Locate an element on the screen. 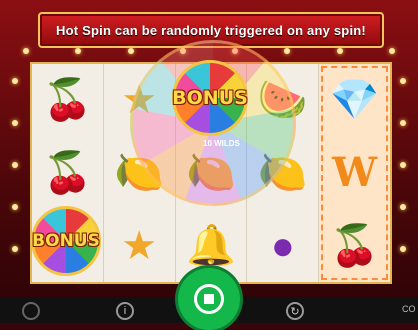  stop-icon is located at coordinates (209, 299).